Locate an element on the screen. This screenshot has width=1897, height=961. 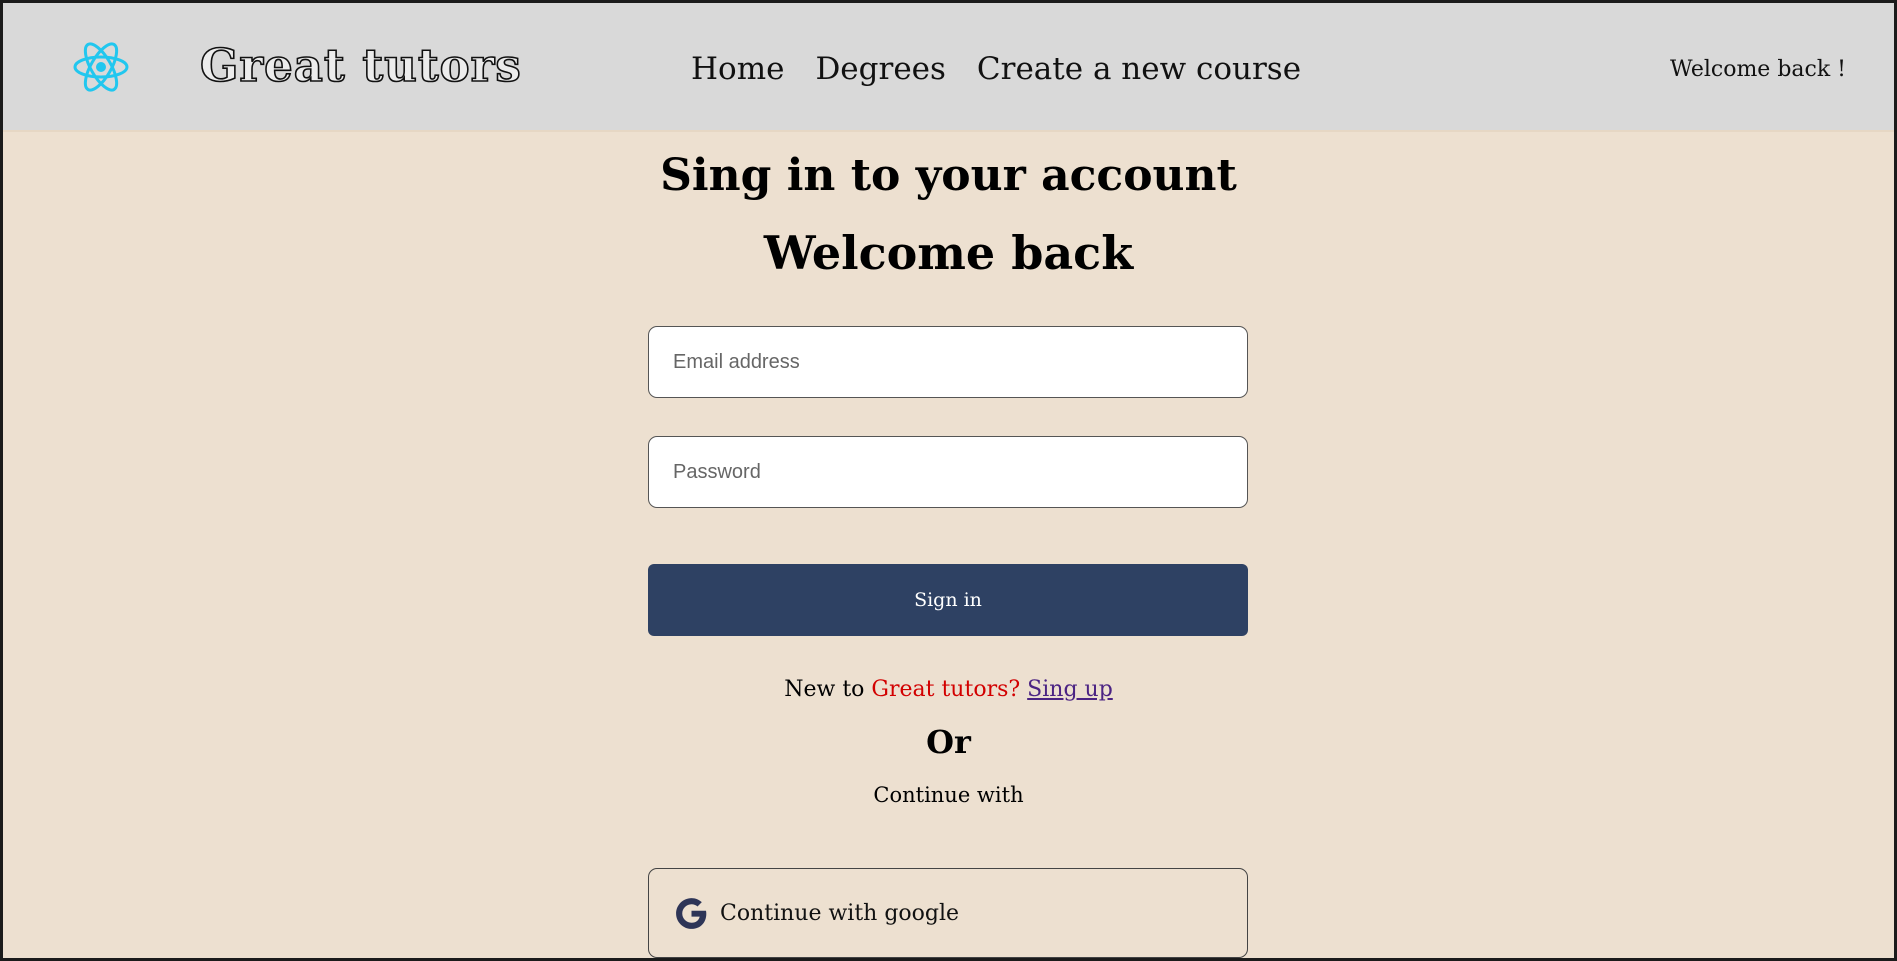
signup-prompt-prefix: New to is located at coordinates (828, 689).